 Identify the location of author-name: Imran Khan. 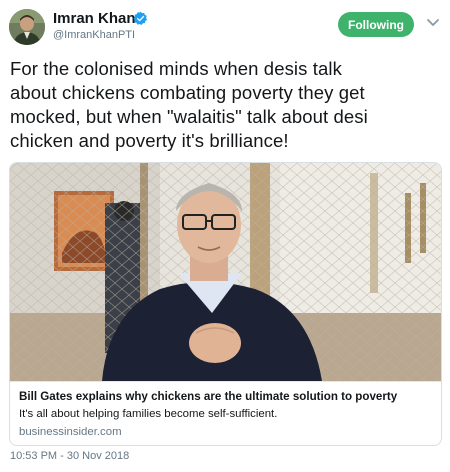
(94, 18).